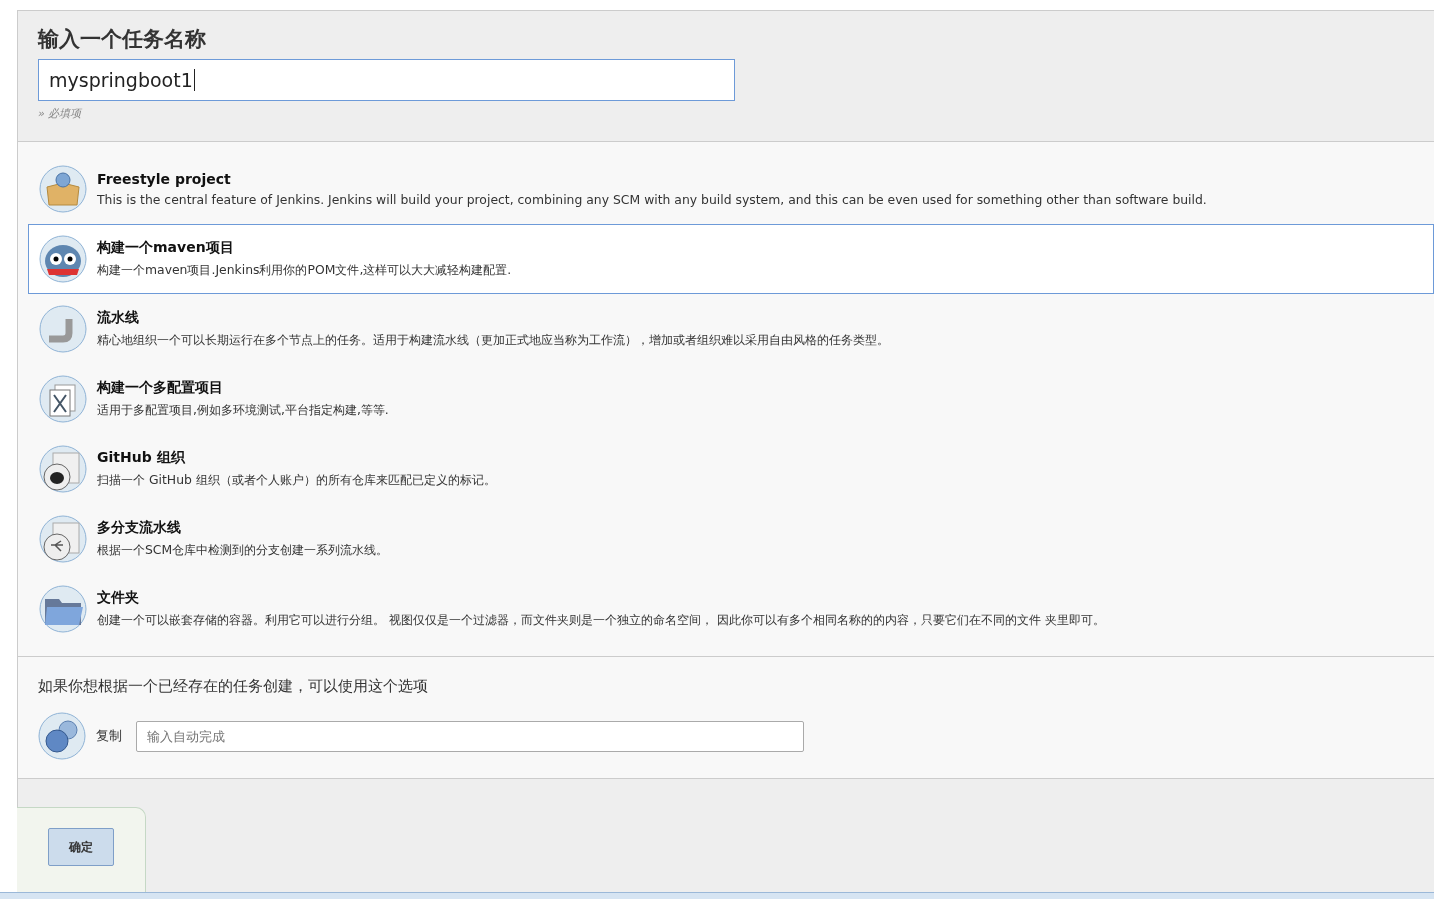 Image resolution: width=1434 pixels, height=899 pixels. Describe the element at coordinates (652, 199) in the screenshot. I see `item-type-description: This is the central feature of Jenkins. Jenkins will build your project, combining any SCM with any build system, and this can be even used for something other than software build.` at that location.